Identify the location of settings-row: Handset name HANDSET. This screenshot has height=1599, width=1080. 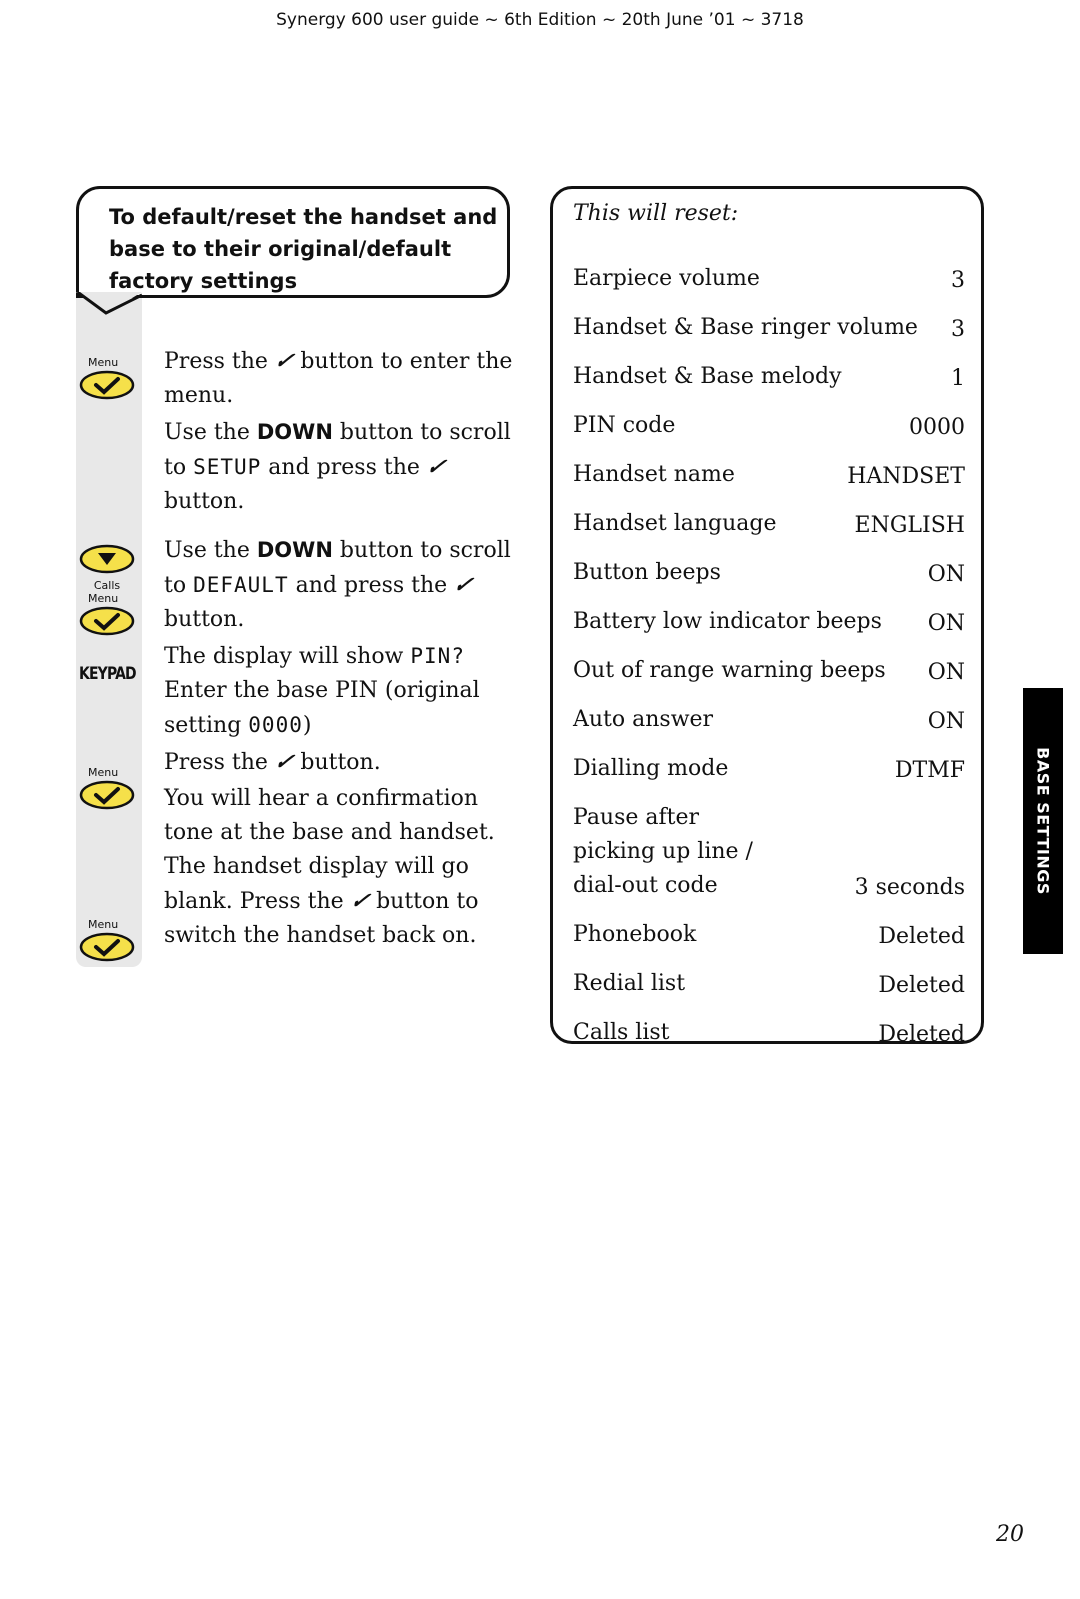
(769, 467).